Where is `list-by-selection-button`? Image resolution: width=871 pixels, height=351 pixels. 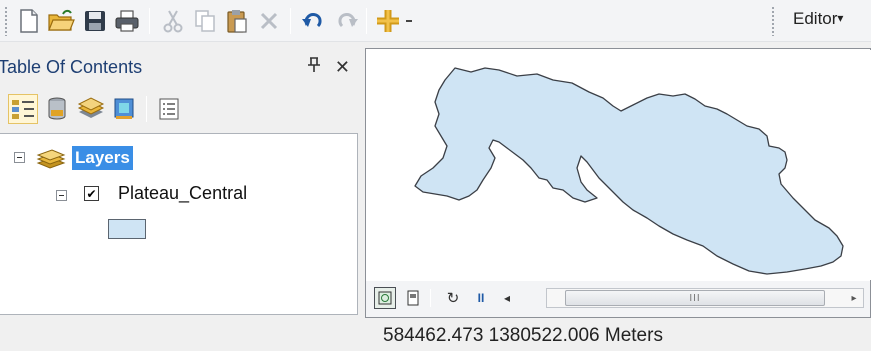
list-by-selection-button is located at coordinates (125, 109).